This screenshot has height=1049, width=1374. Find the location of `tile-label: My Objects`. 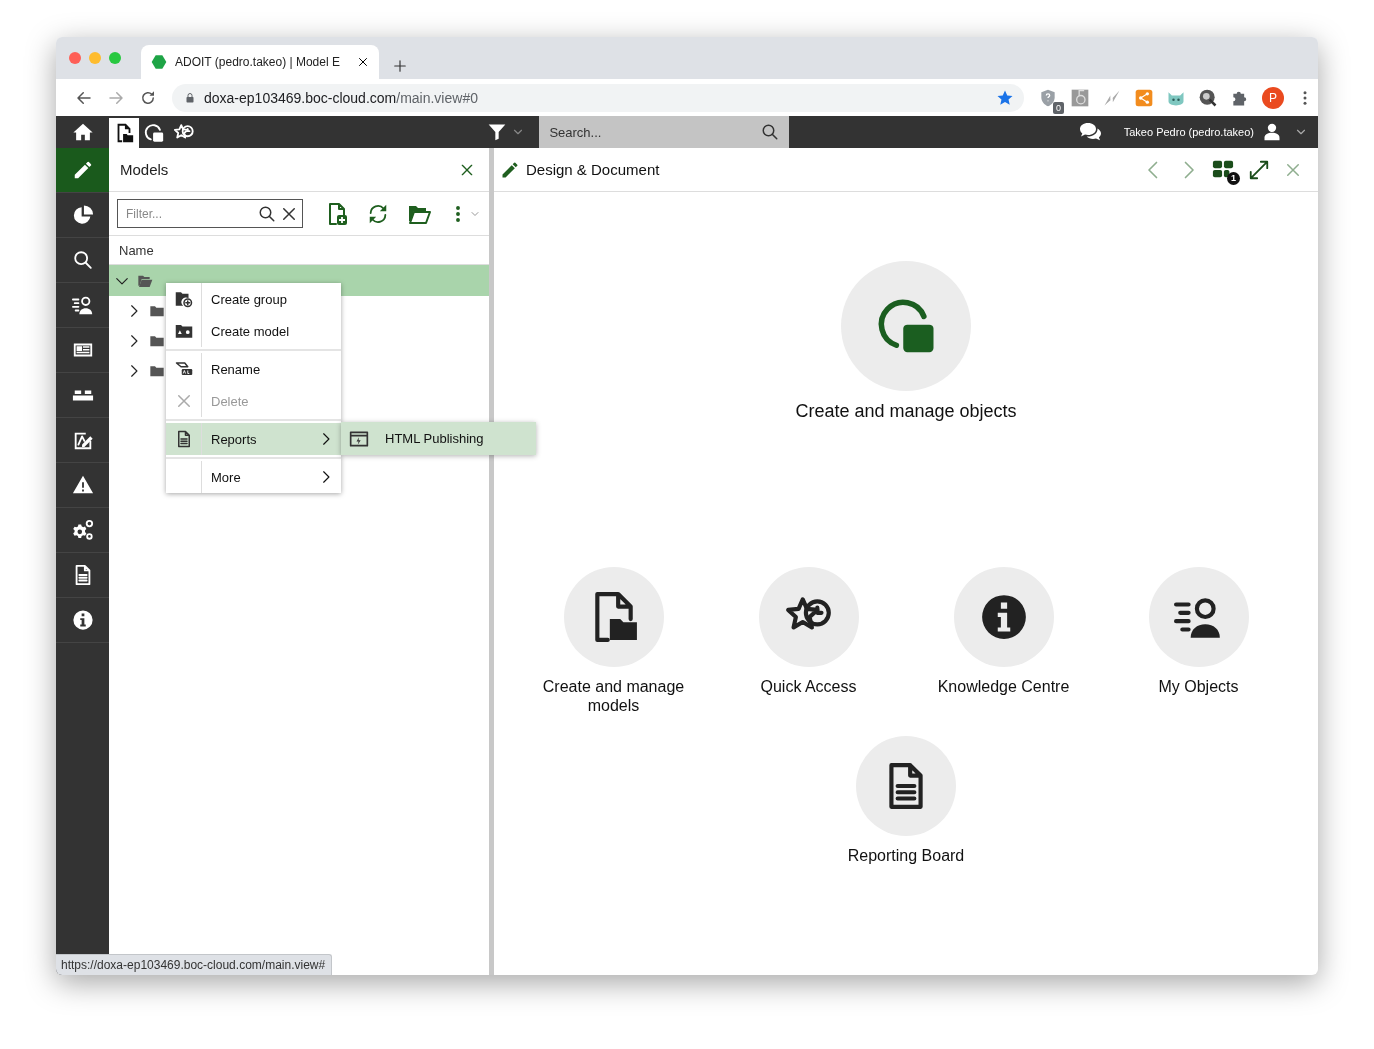

tile-label: My Objects is located at coordinates (1198, 686).